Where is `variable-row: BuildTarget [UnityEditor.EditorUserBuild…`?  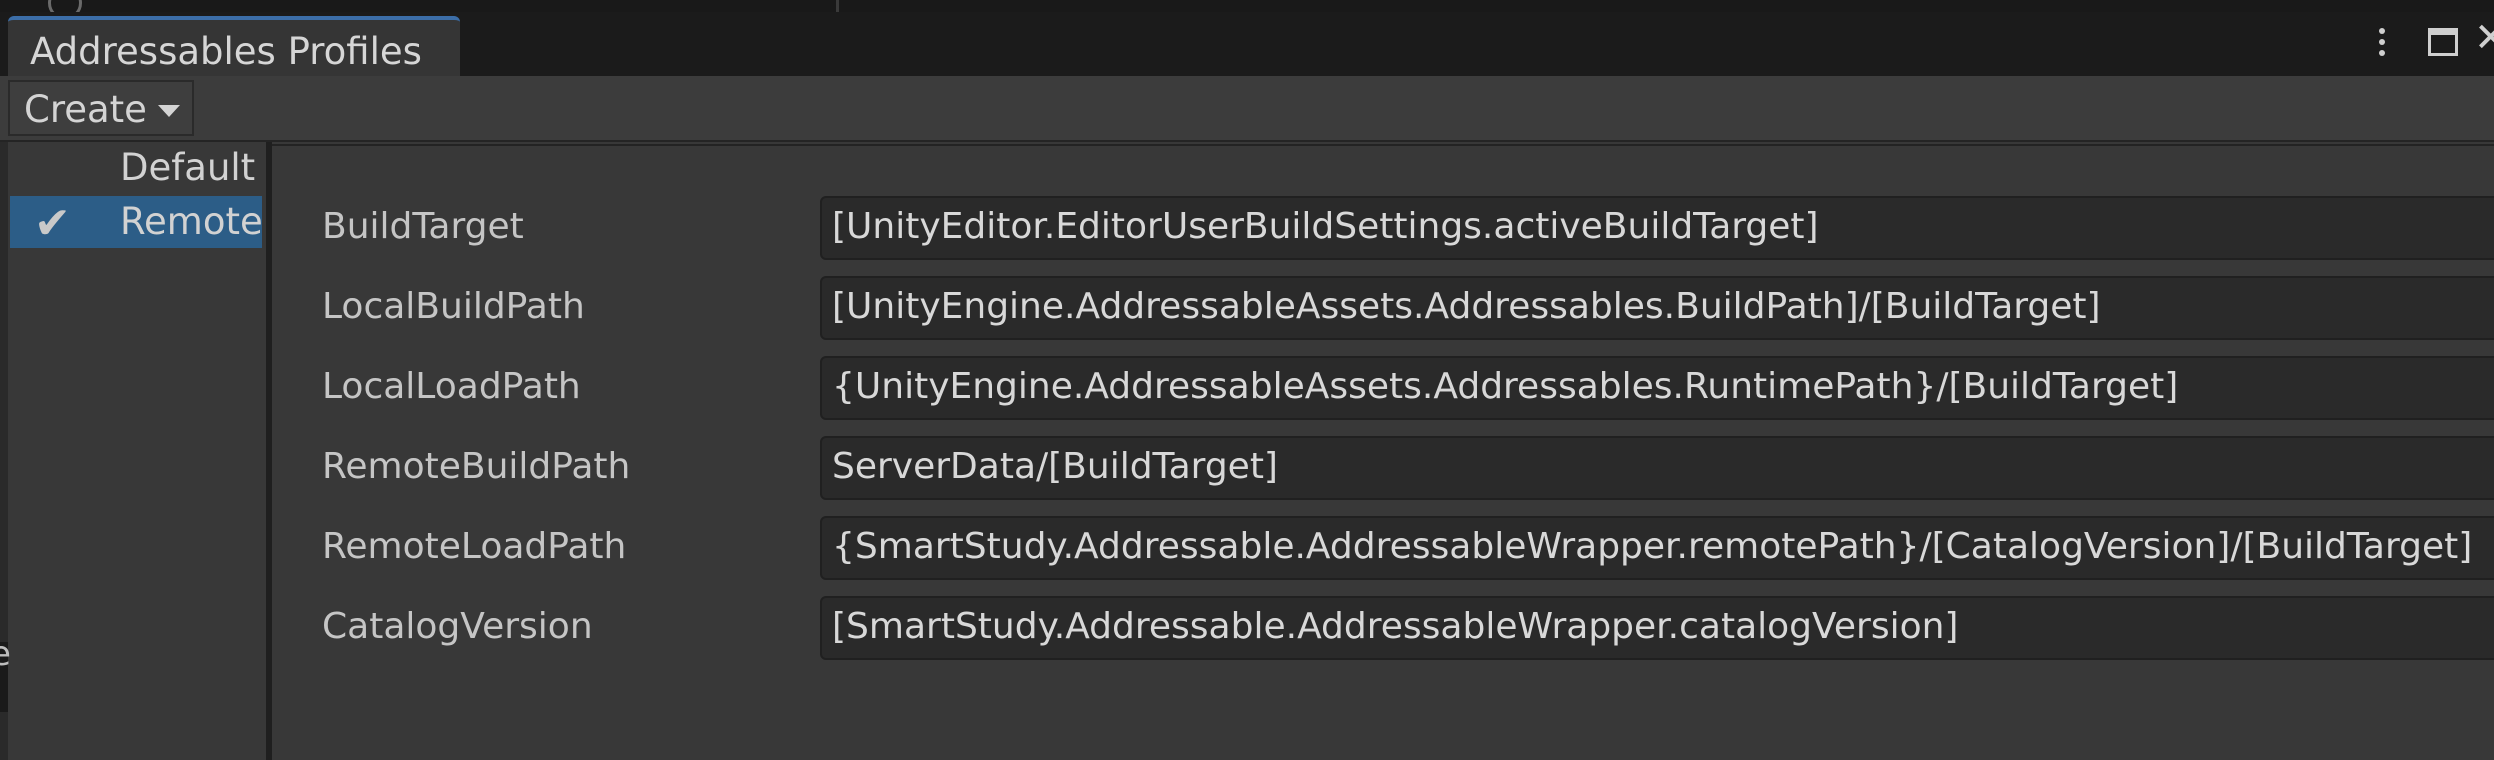 variable-row: BuildTarget [UnityEditor.EditorUserBuild… is located at coordinates (1383, 229).